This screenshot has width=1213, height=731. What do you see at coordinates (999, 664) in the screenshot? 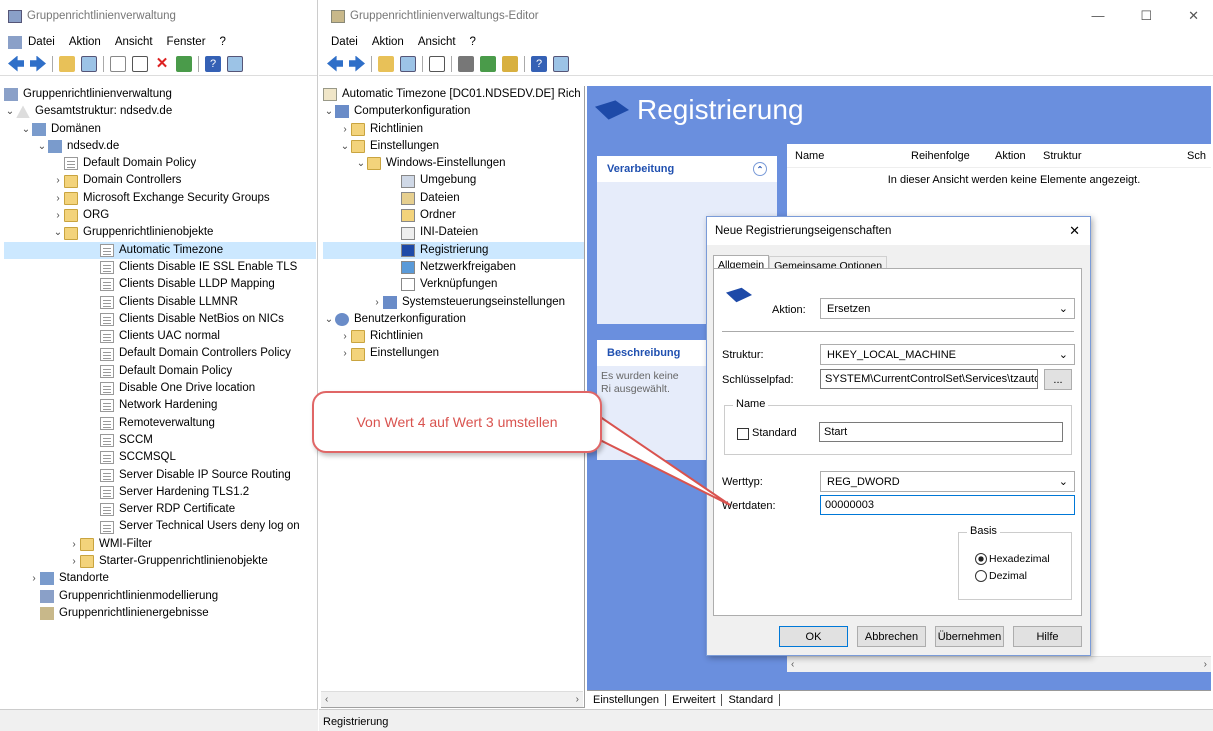
I see `list-scrollbar: ‹ ›` at bounding box center [999, 664].